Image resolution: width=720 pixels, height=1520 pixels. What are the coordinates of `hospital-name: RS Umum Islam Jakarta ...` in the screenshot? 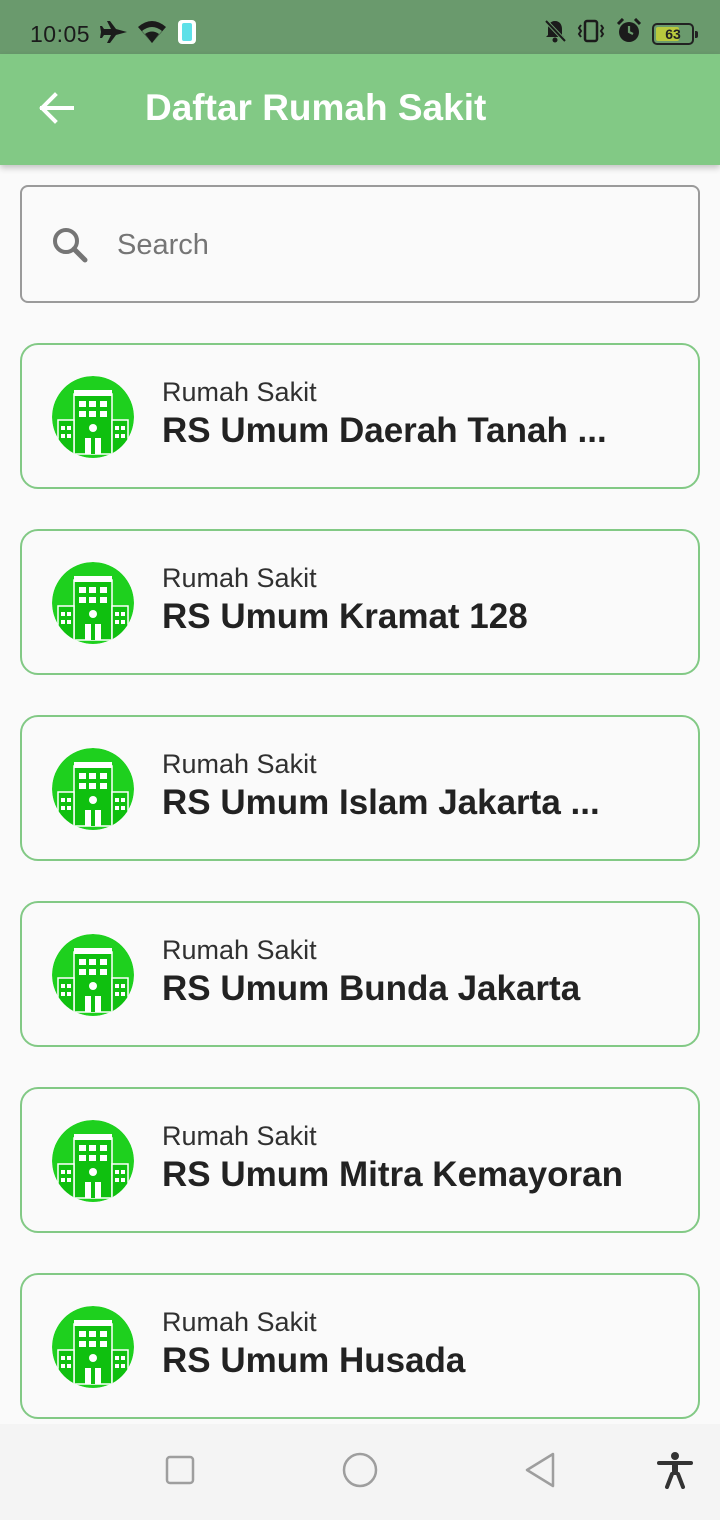 It's located at (381, 802).